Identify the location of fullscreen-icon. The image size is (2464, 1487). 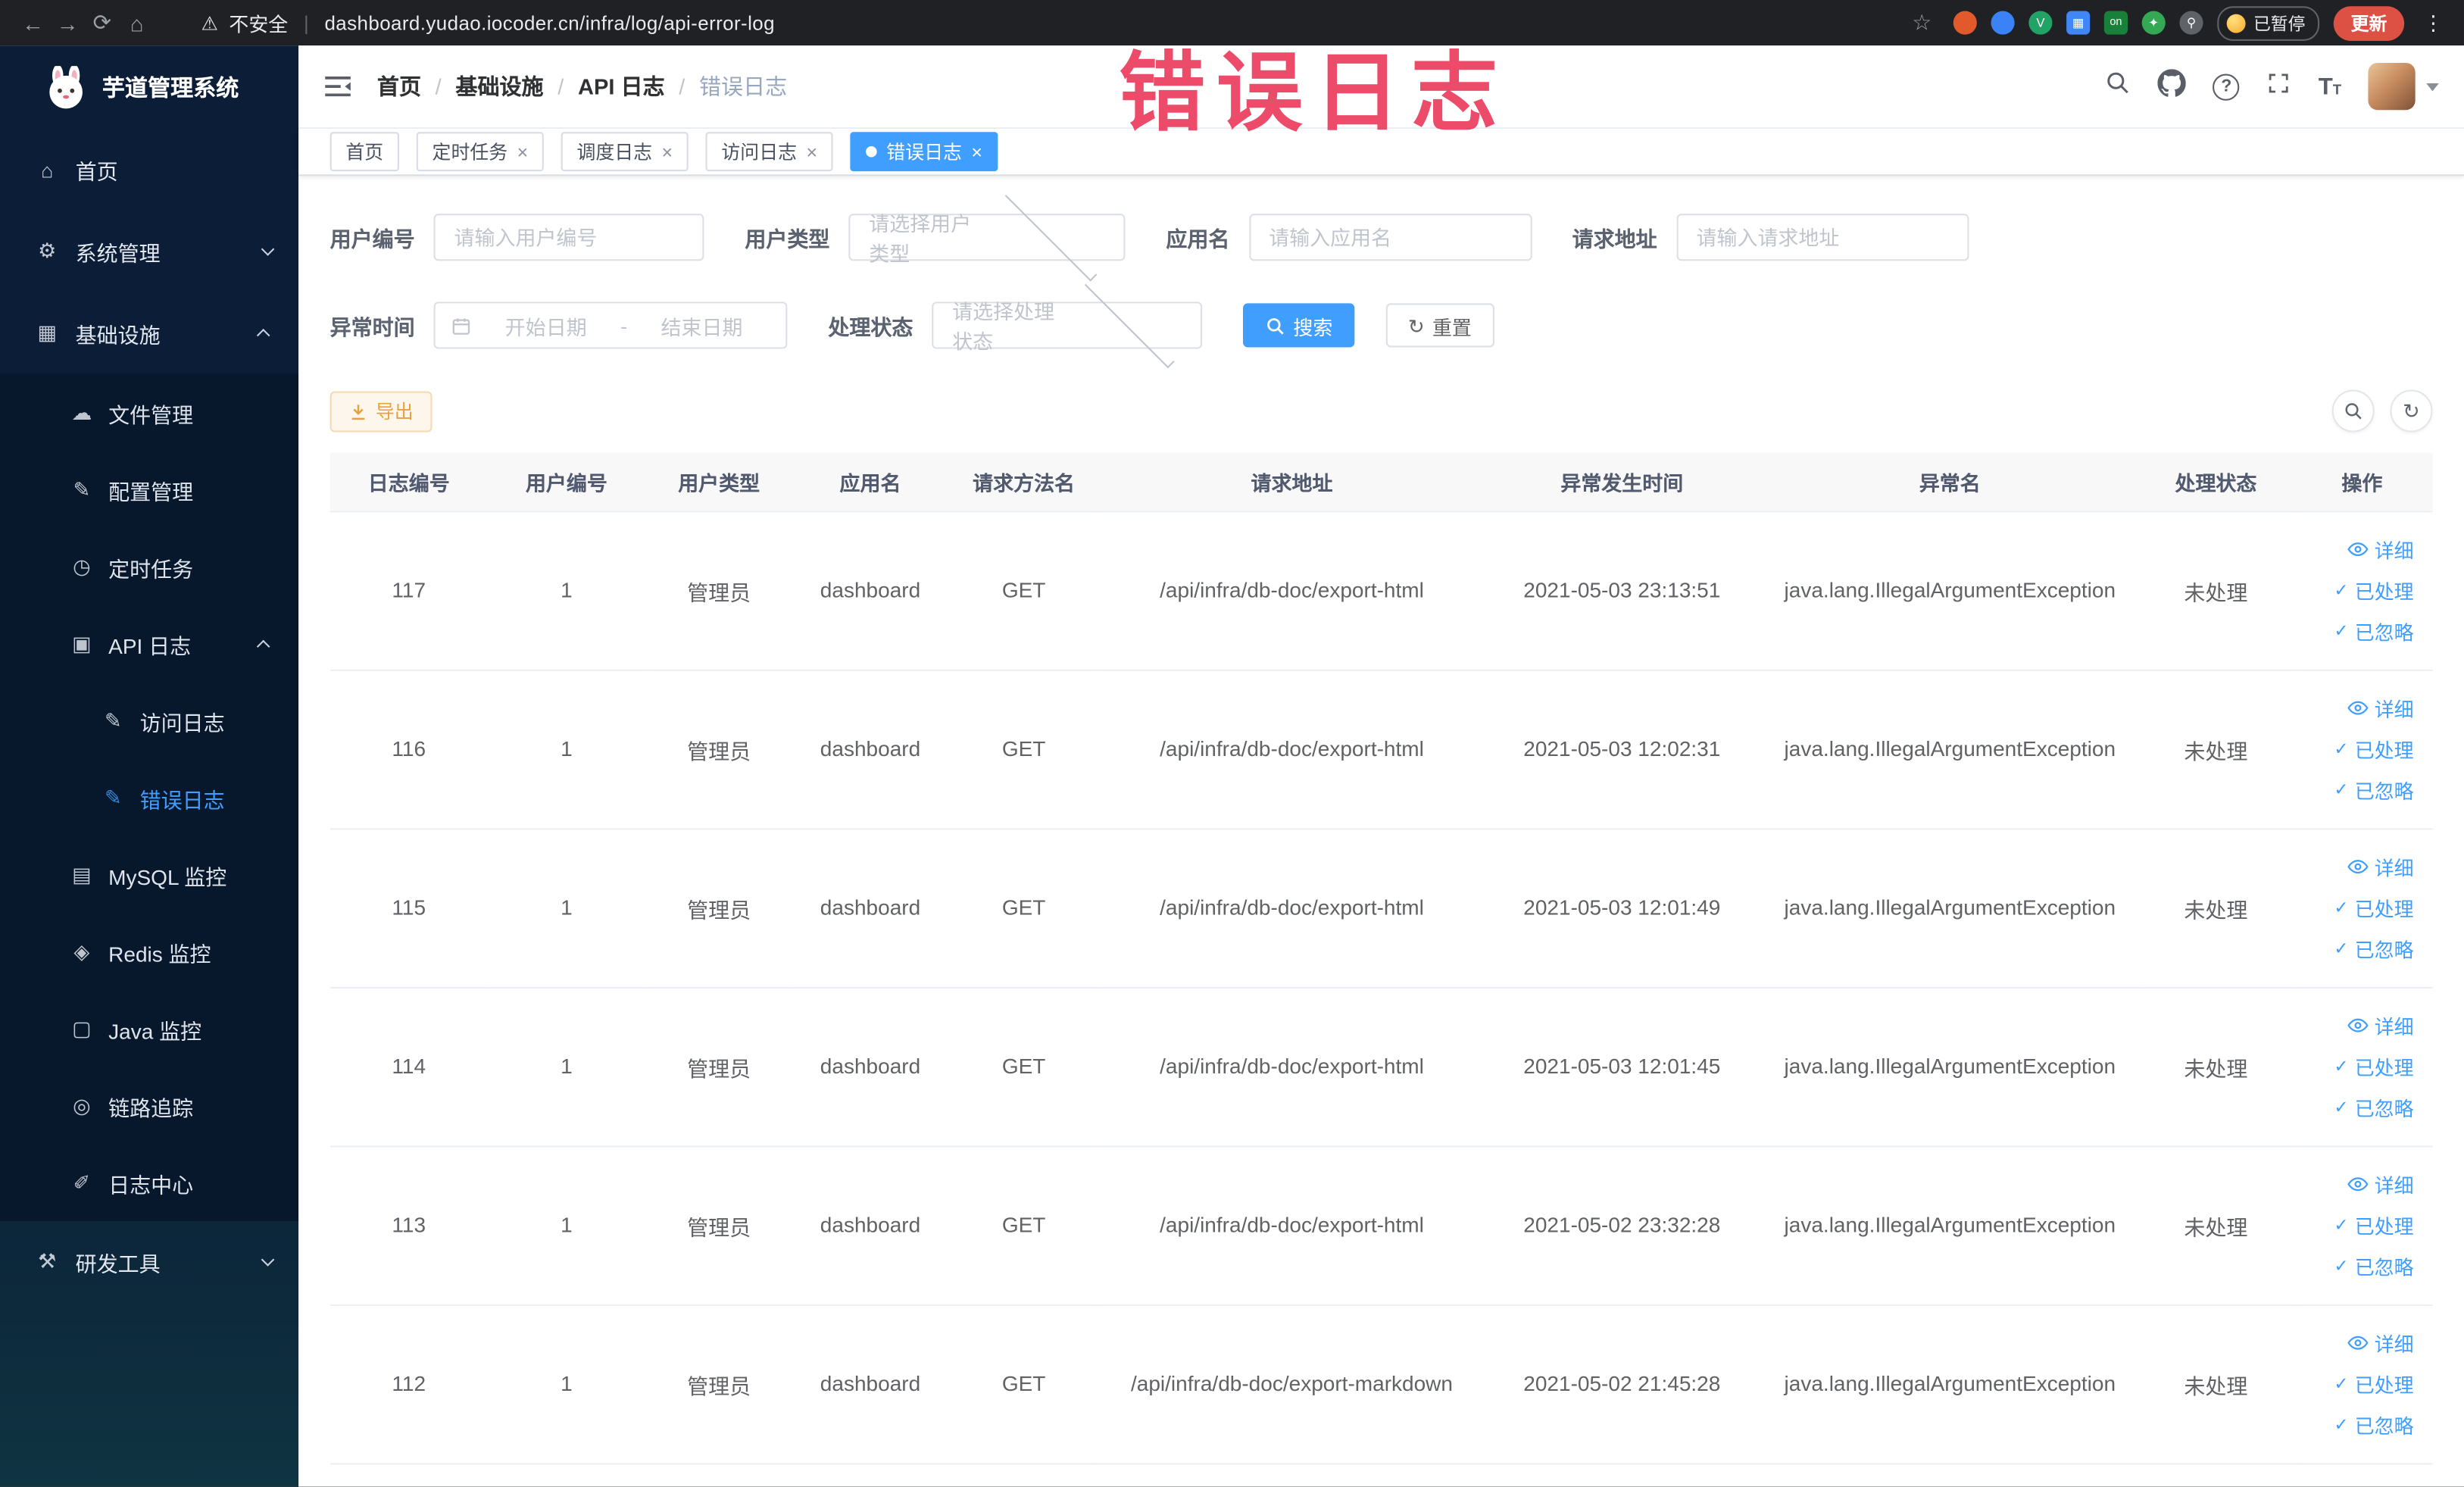
(2278, 86).